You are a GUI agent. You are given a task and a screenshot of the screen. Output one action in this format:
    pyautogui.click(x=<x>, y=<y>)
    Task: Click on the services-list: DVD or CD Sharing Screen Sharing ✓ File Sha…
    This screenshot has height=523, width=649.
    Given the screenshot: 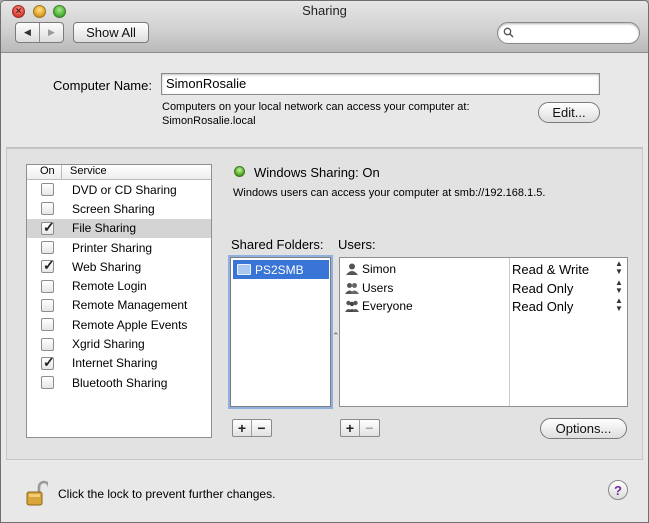 What is the action you would take?
    pyautogui.click(x=119, y=286)
    